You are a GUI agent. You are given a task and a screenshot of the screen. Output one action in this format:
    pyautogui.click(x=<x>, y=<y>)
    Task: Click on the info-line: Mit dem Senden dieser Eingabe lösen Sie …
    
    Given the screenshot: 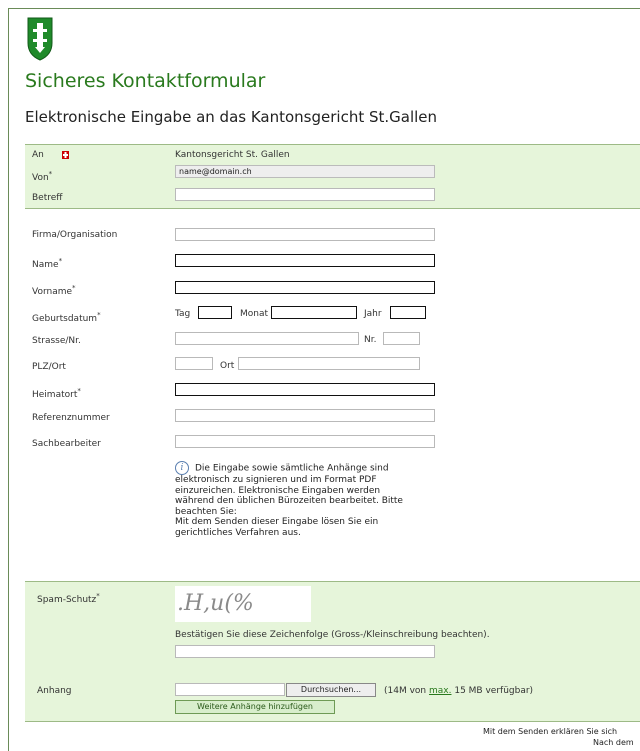 What is the action you would take?
    pyautogui.click(x=277, y=522)
    